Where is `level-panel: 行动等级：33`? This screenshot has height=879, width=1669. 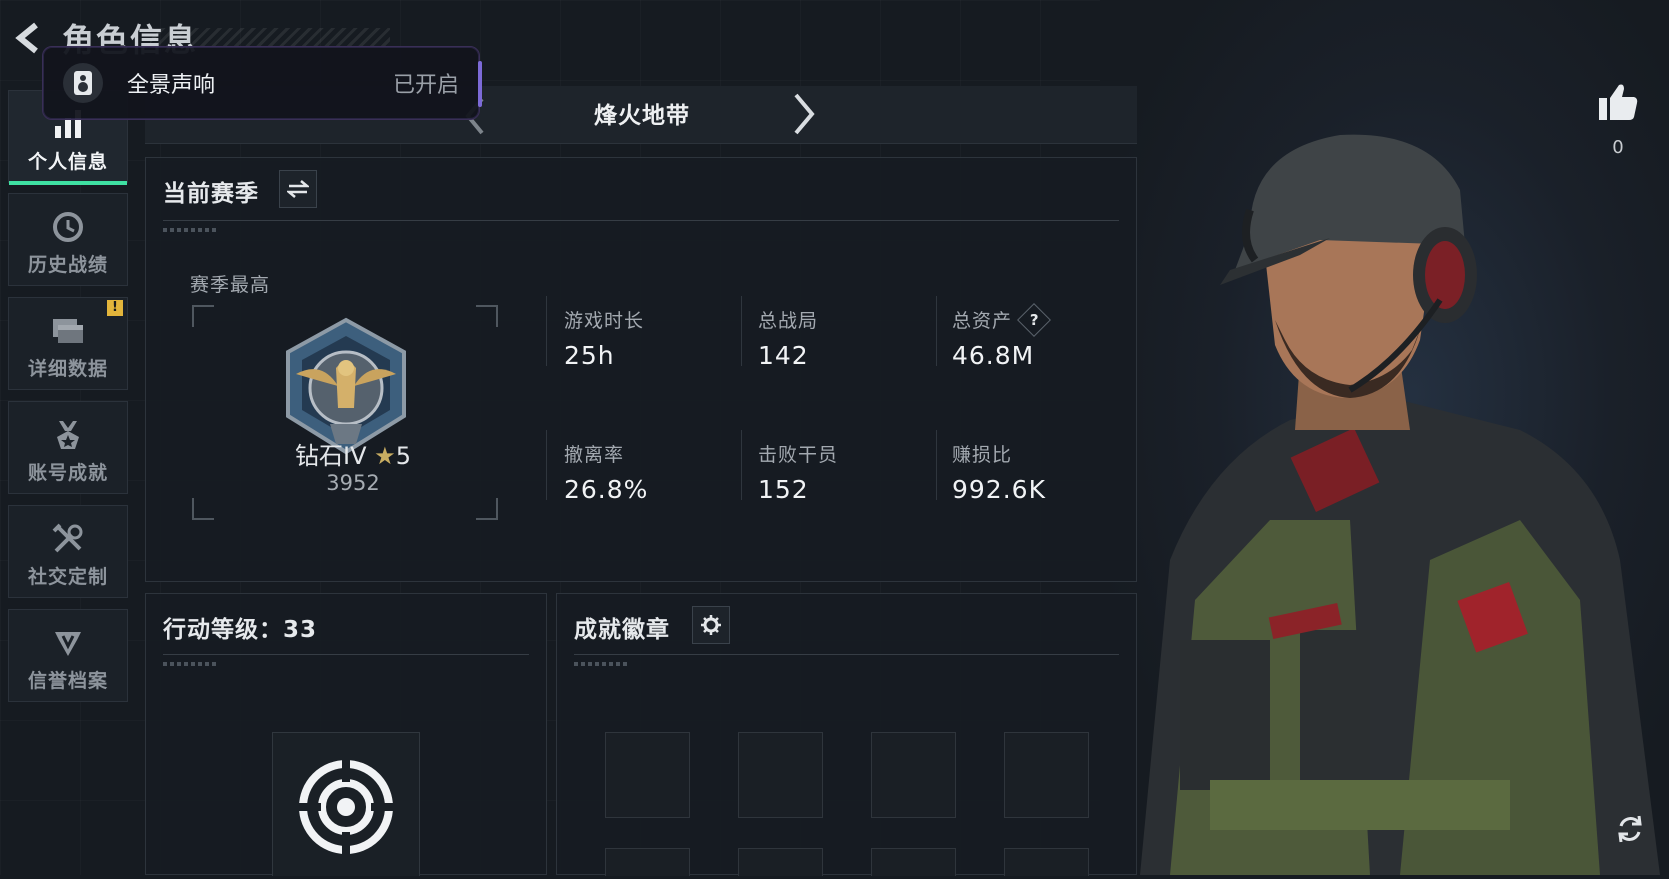 level-panel: 行动等级：33 is located at coordinates (346, 734).